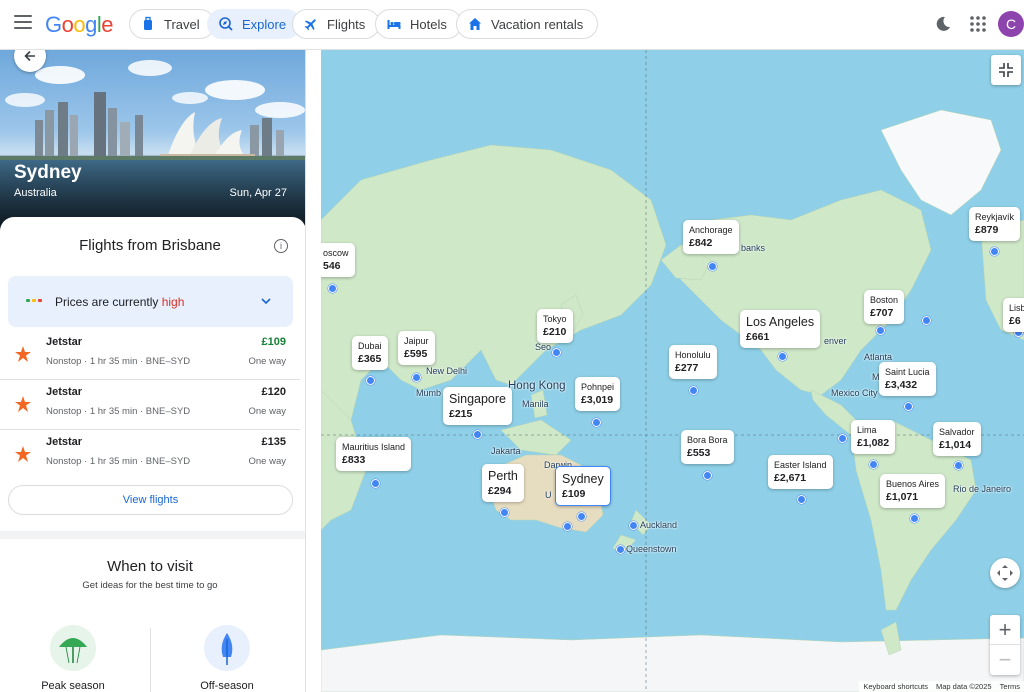 The width and height of the screenshot is (1024, 692). I want to click on destination-pin: Tokyo £210, so click(555, 326).